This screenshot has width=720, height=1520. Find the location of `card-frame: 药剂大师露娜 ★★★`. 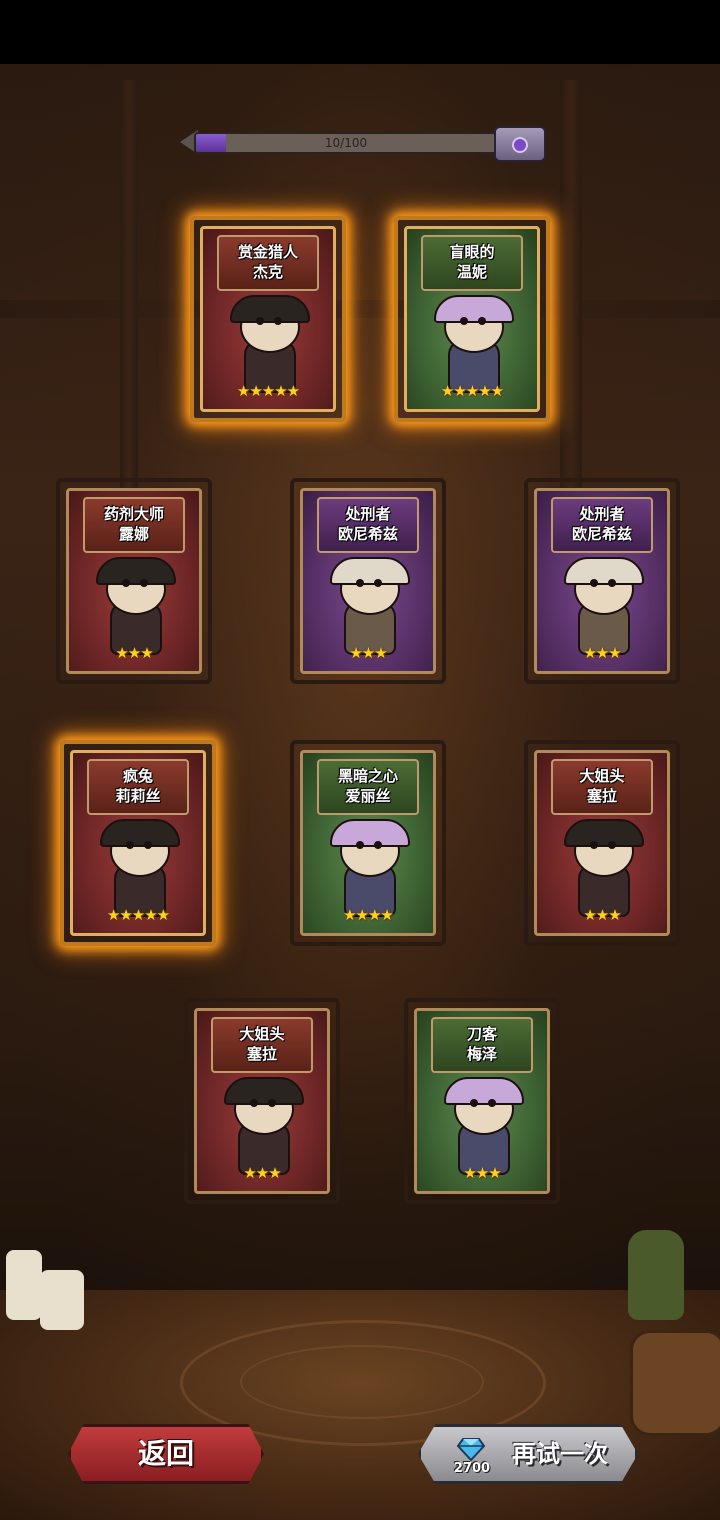

card-frame: 药剂大师露娜 ★★★ is located at coordinates (134, 581).